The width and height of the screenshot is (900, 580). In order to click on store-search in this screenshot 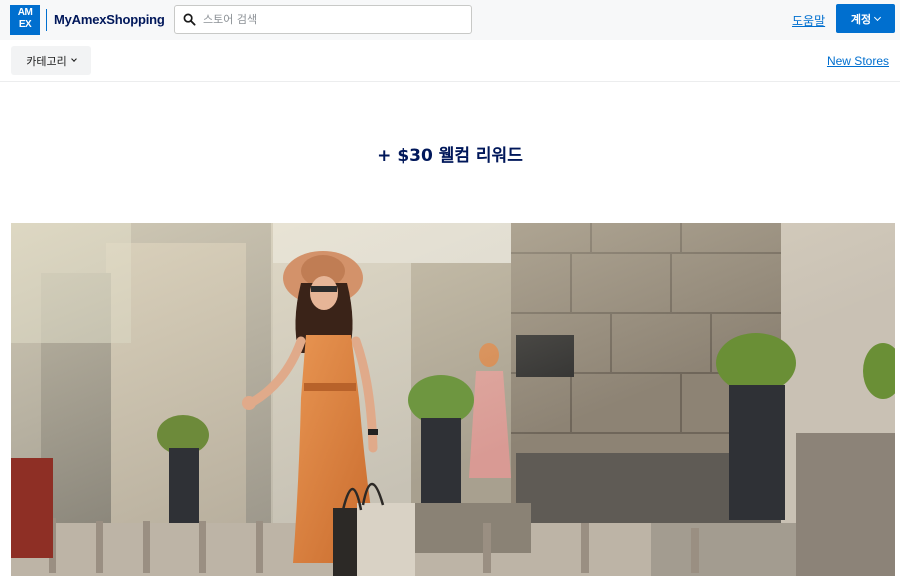, I will do `click(323, 19)`.